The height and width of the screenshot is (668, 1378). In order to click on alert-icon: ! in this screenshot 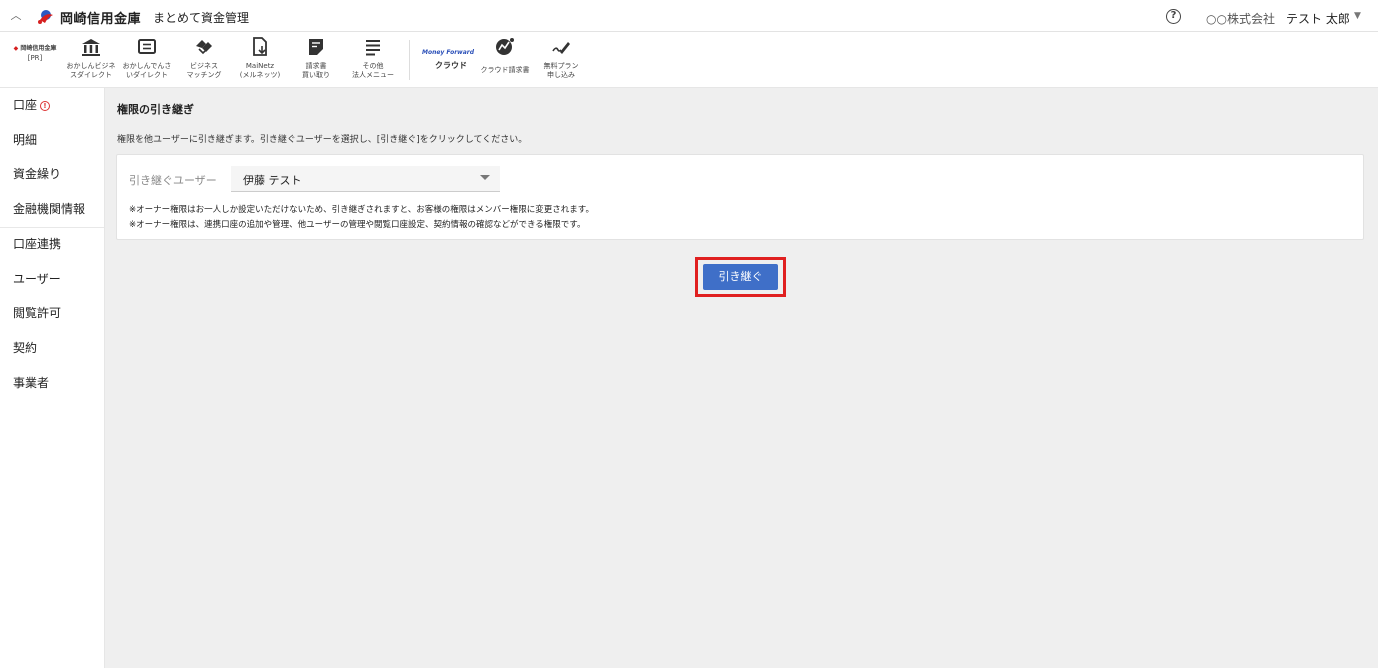, I will do `click(45, 106)`.